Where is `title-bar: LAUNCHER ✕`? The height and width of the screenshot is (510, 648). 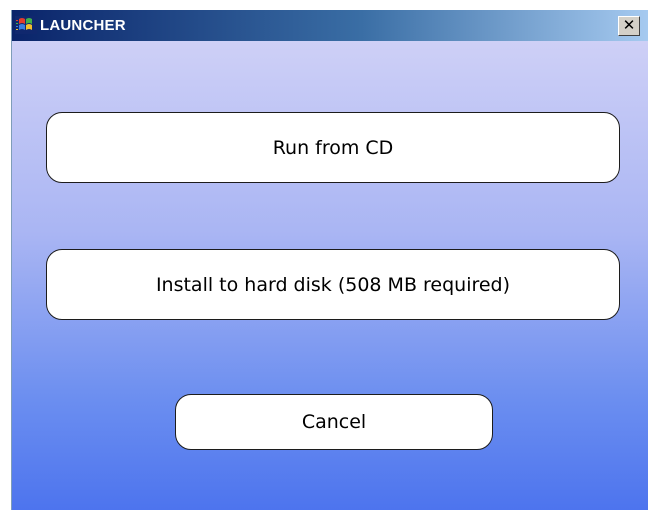
title-bar: LAUNCHER ✕ is located at coordinates (330, 25).